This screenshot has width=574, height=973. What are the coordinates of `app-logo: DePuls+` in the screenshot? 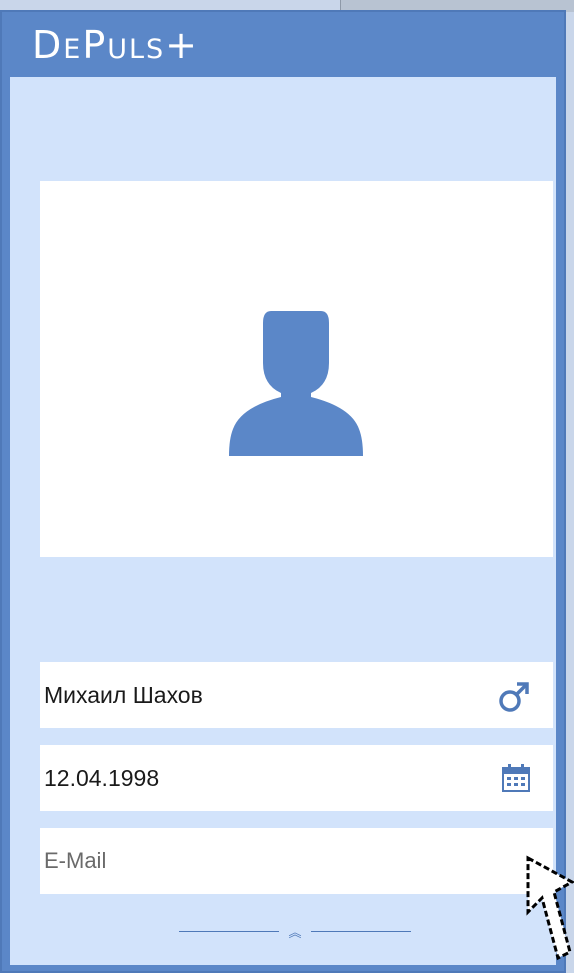 It's located at (192, 45).